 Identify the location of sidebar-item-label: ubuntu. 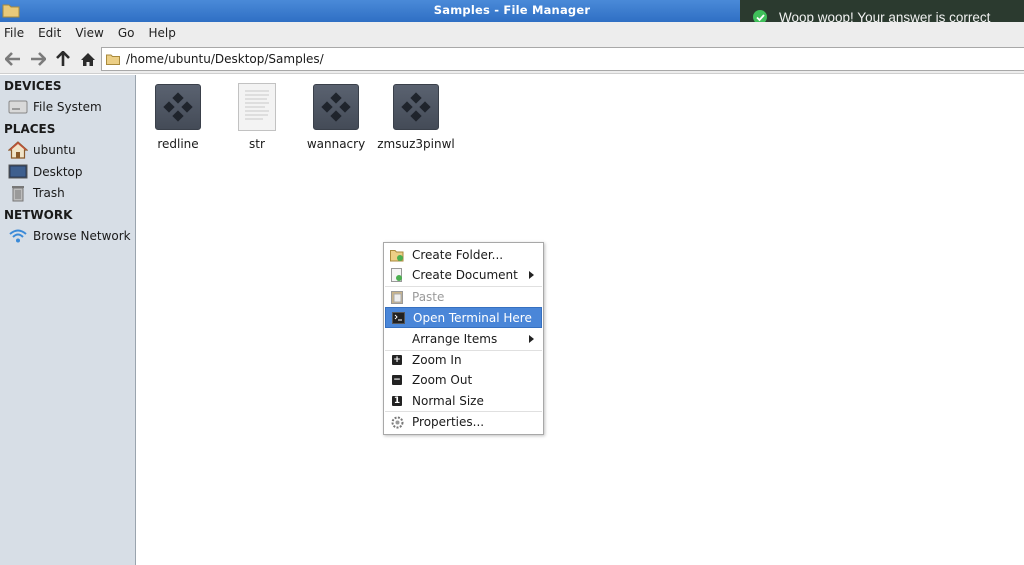
(54, 150).